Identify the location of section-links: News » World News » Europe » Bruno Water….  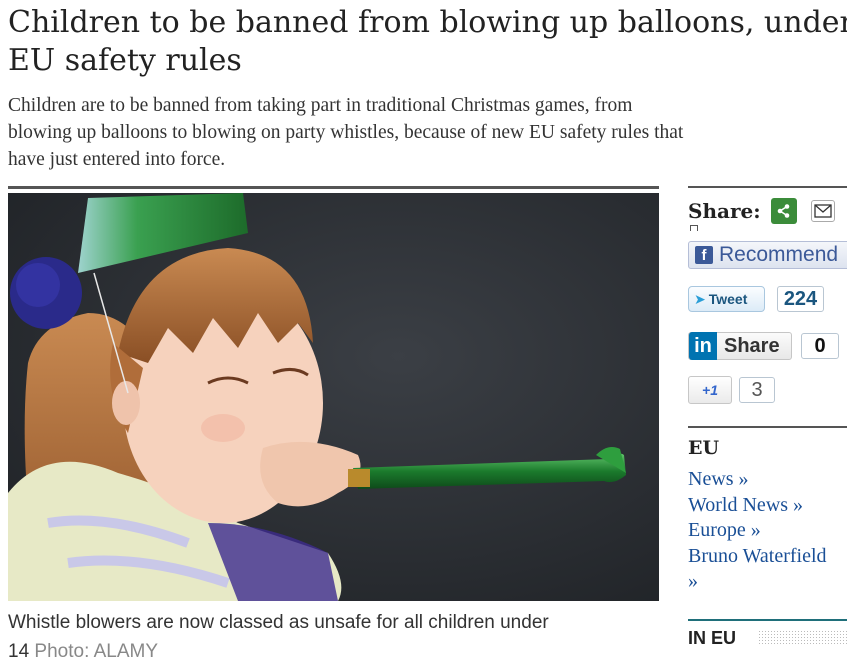
(757, 531).